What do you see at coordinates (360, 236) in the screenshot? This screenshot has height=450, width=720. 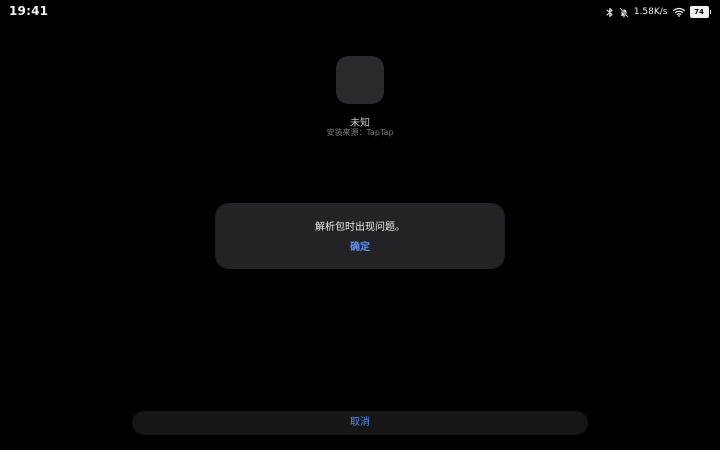 I see `error-dialog: 解析包时出现问题。 确定` at bounding box center [360, 236].